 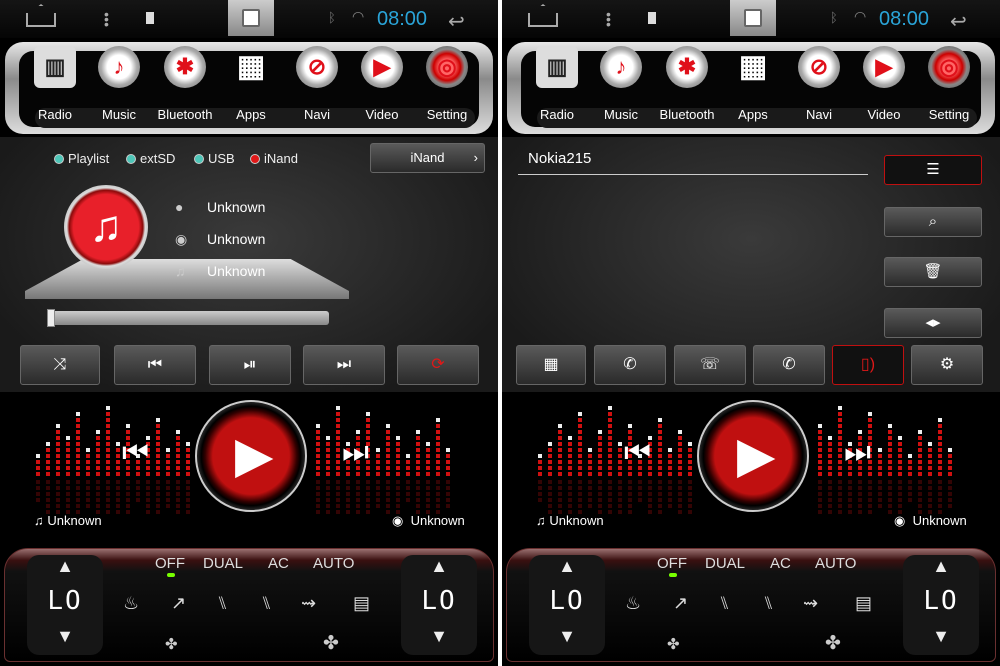 What do you see at coordinates (81, 158) in the screenshot?
I see `source-playlist: Playlist` at bounding box center [81, 158].